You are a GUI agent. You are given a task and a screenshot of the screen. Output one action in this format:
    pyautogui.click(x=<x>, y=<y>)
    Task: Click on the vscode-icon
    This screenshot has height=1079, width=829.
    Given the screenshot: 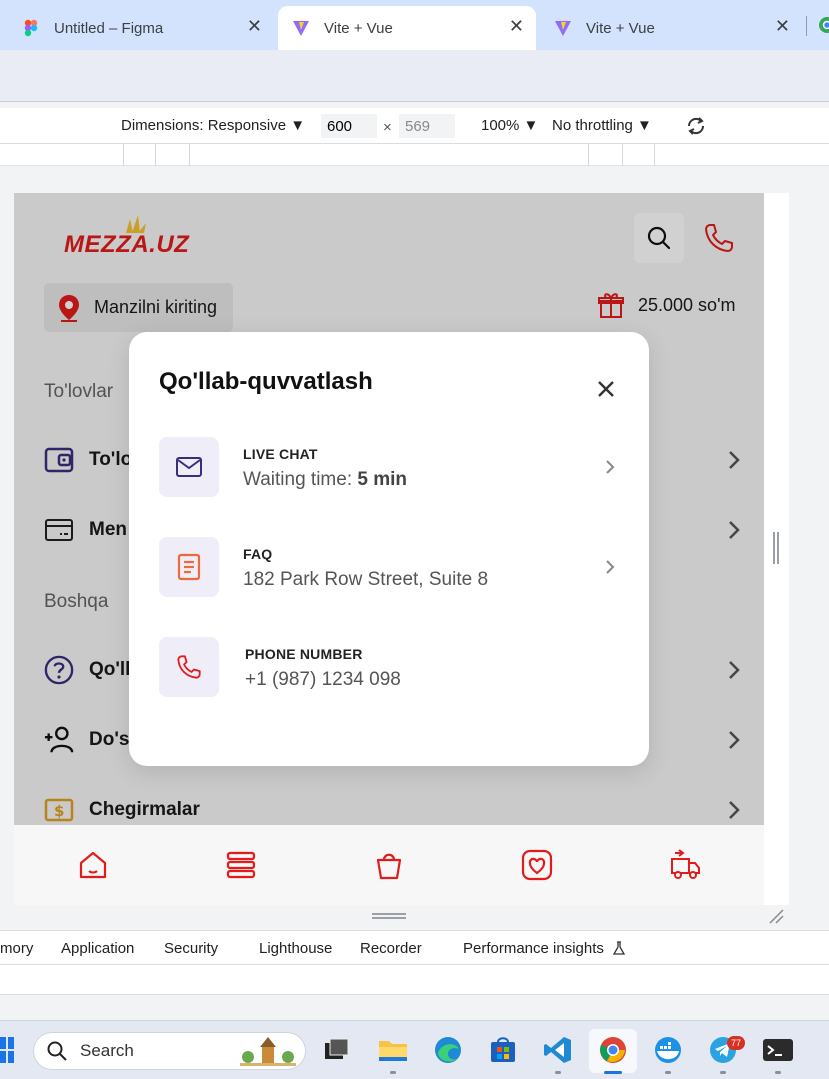 What is the action you would take?
    pyautogui.click(x=558, y=1050)
    